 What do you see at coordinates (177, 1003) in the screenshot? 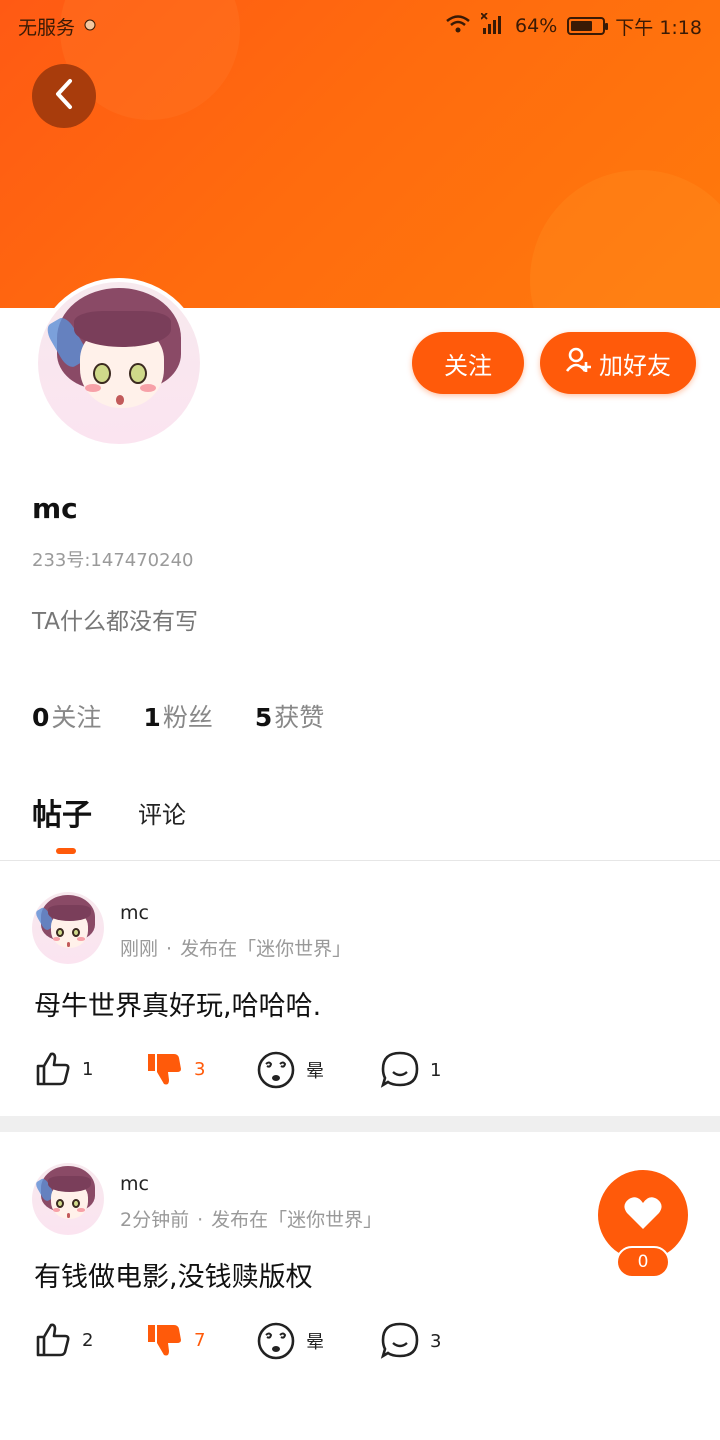
I see `post-text: 母牛世界真好玩,哈哈哈.` at bounding box center [177, 1003].